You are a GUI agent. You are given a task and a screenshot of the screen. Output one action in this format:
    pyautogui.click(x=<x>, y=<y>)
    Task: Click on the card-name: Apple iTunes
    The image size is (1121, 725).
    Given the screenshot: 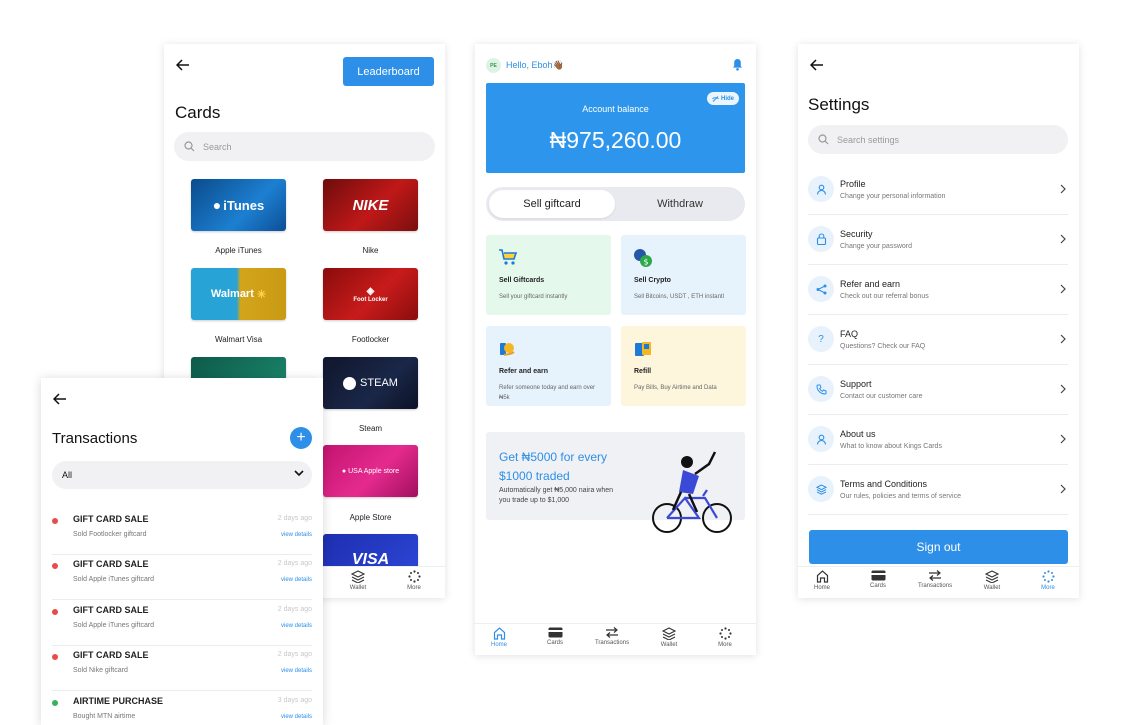 What is the action you would take?
    pyautogui.click(x=238, y=250)
    